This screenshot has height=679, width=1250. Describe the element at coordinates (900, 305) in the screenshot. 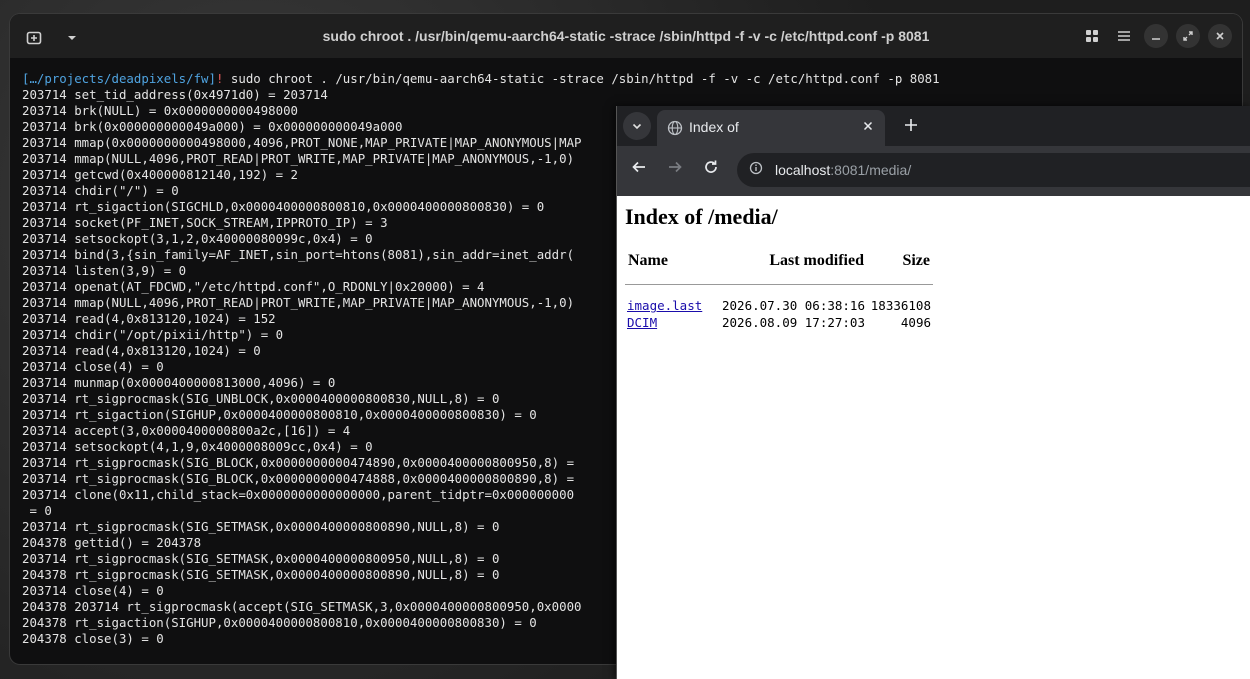

I see `size-cell: 18336108` at that location.